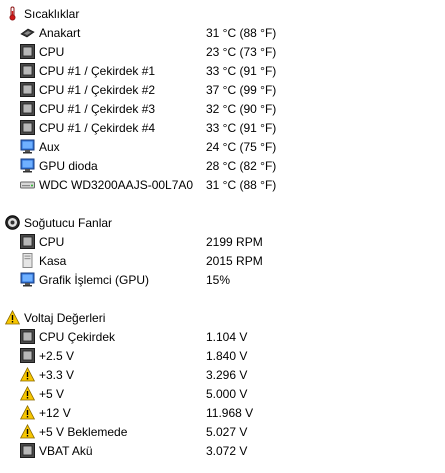 The height and width of the screenshot is (473, 445). What do you see at coordinates (94, 280) in the screenshot?
I see `sensor-label: Grafik İşlemci (GPU)` at bounding box center [94, 280].